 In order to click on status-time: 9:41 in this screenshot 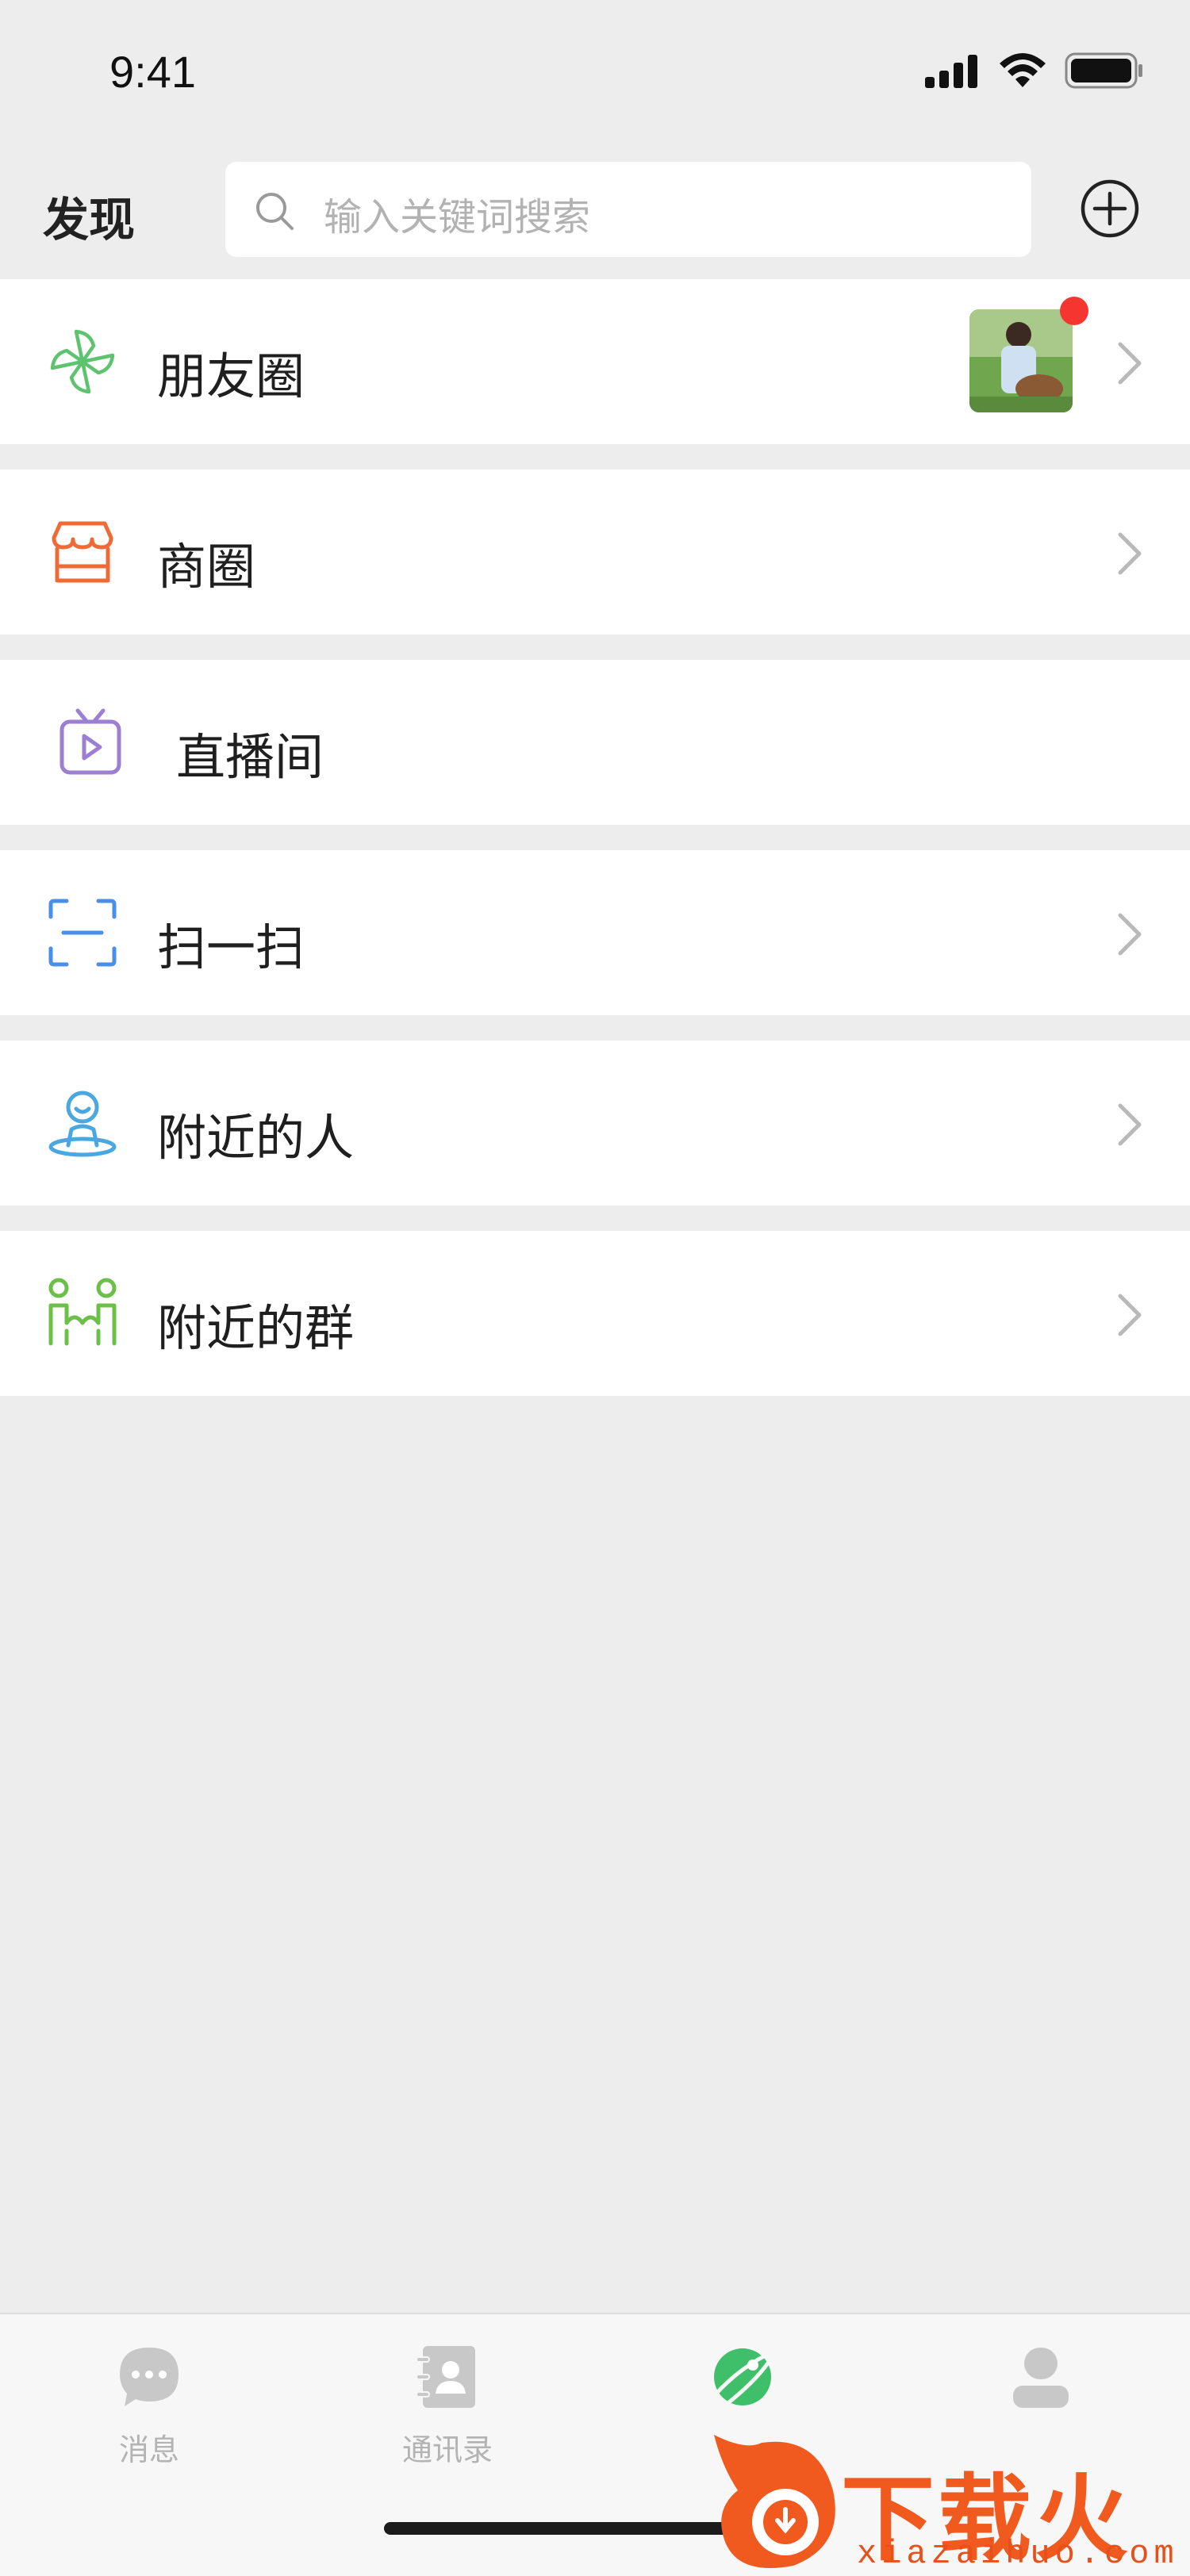, I will do `click(152, 72)`.